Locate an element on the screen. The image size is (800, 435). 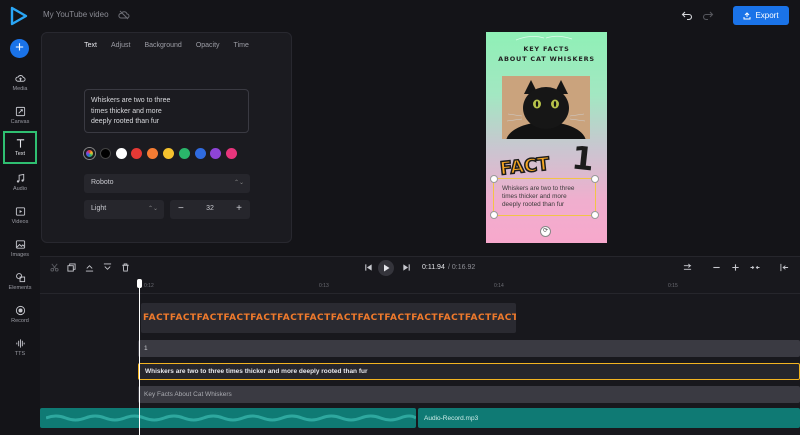
swatch-blue is located at coordinates (200, 153).